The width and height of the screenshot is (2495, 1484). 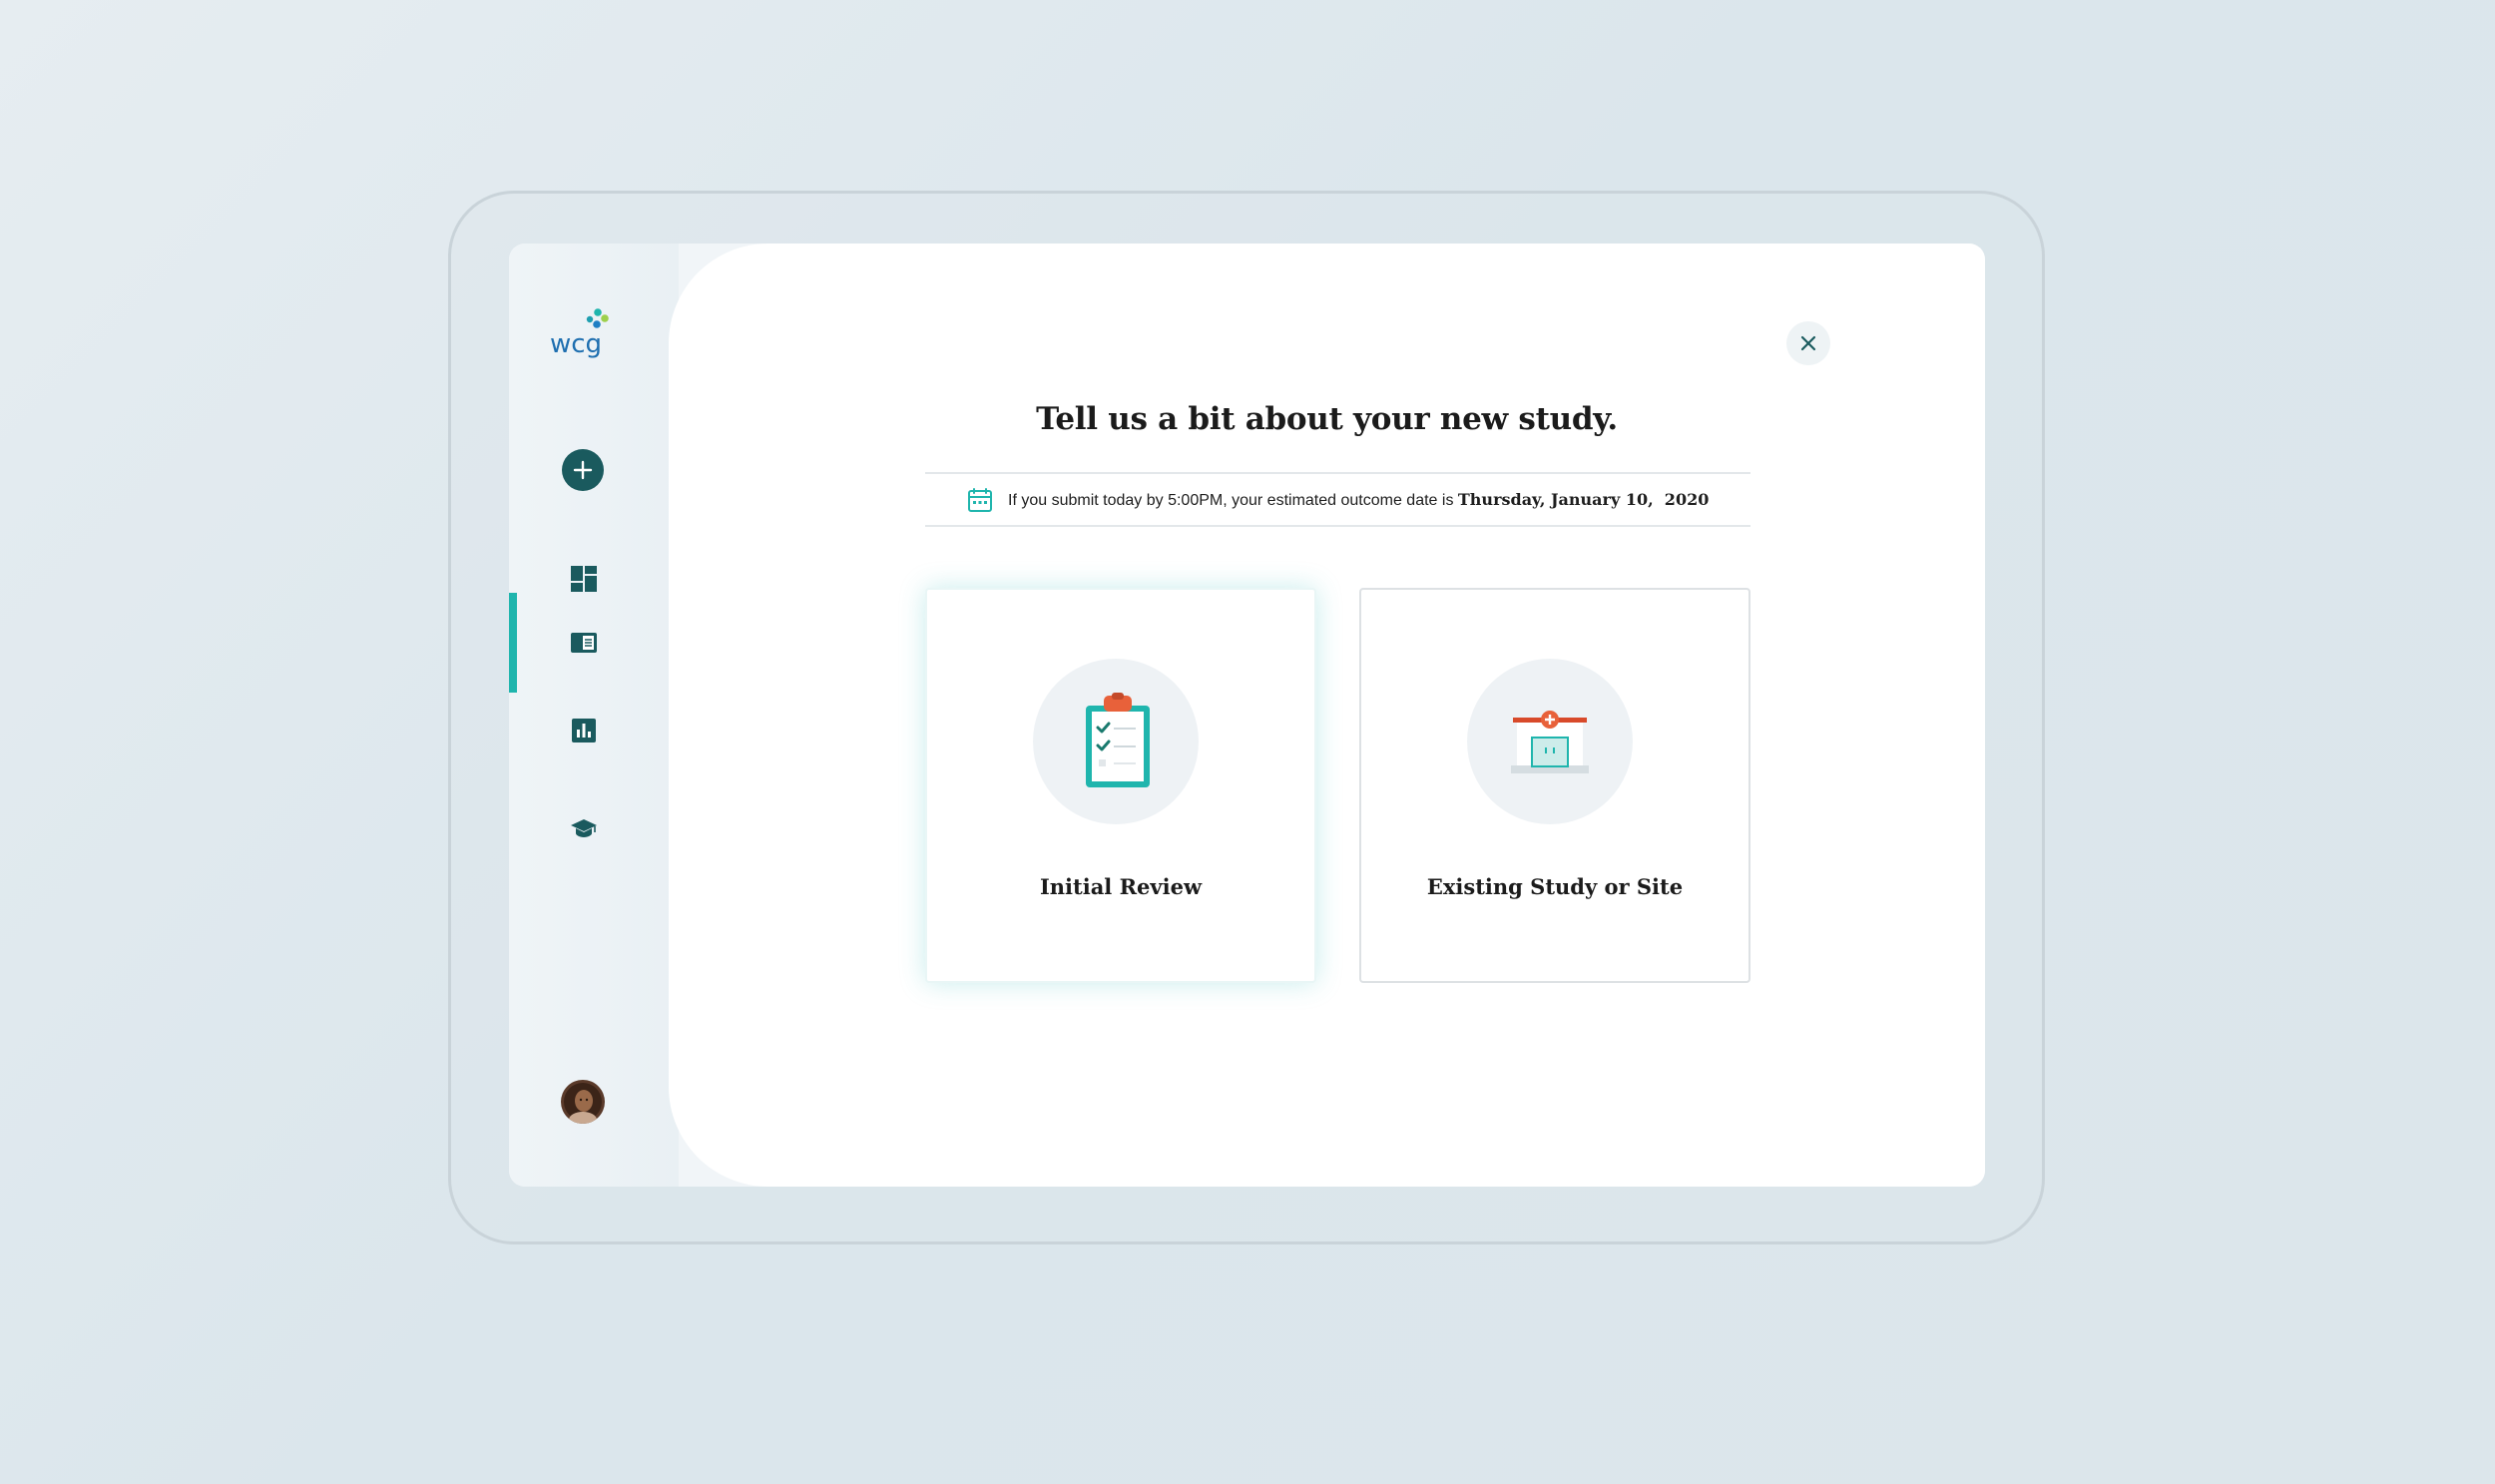 What do you see at coordinates (1121, 886) in the screenshot?
I see `card-label: Initial Review` at bounding box center [1121, 886].